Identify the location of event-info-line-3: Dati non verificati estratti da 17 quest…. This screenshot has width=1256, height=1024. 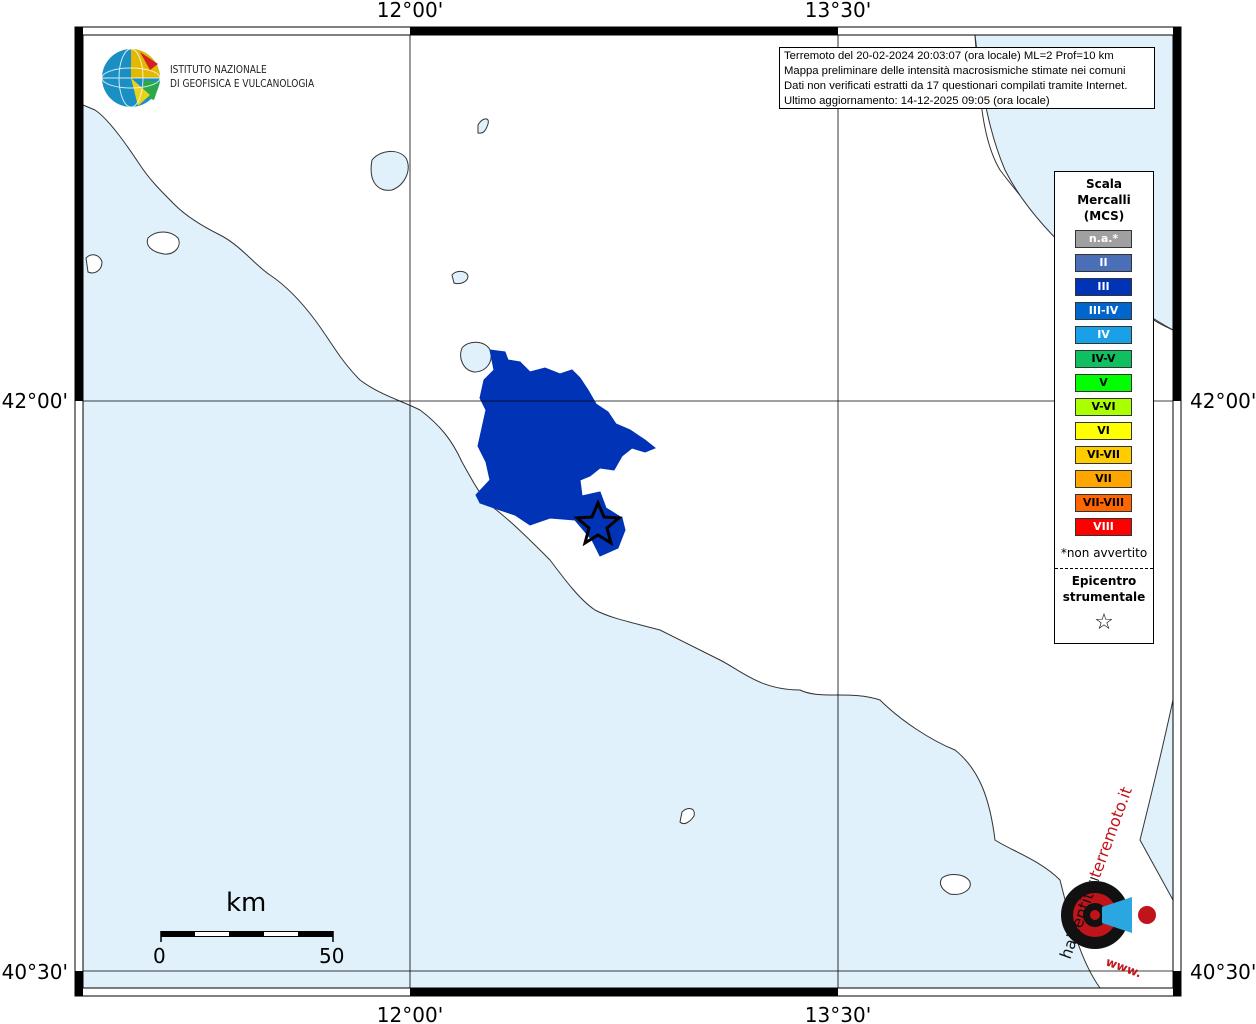
(956, 86).